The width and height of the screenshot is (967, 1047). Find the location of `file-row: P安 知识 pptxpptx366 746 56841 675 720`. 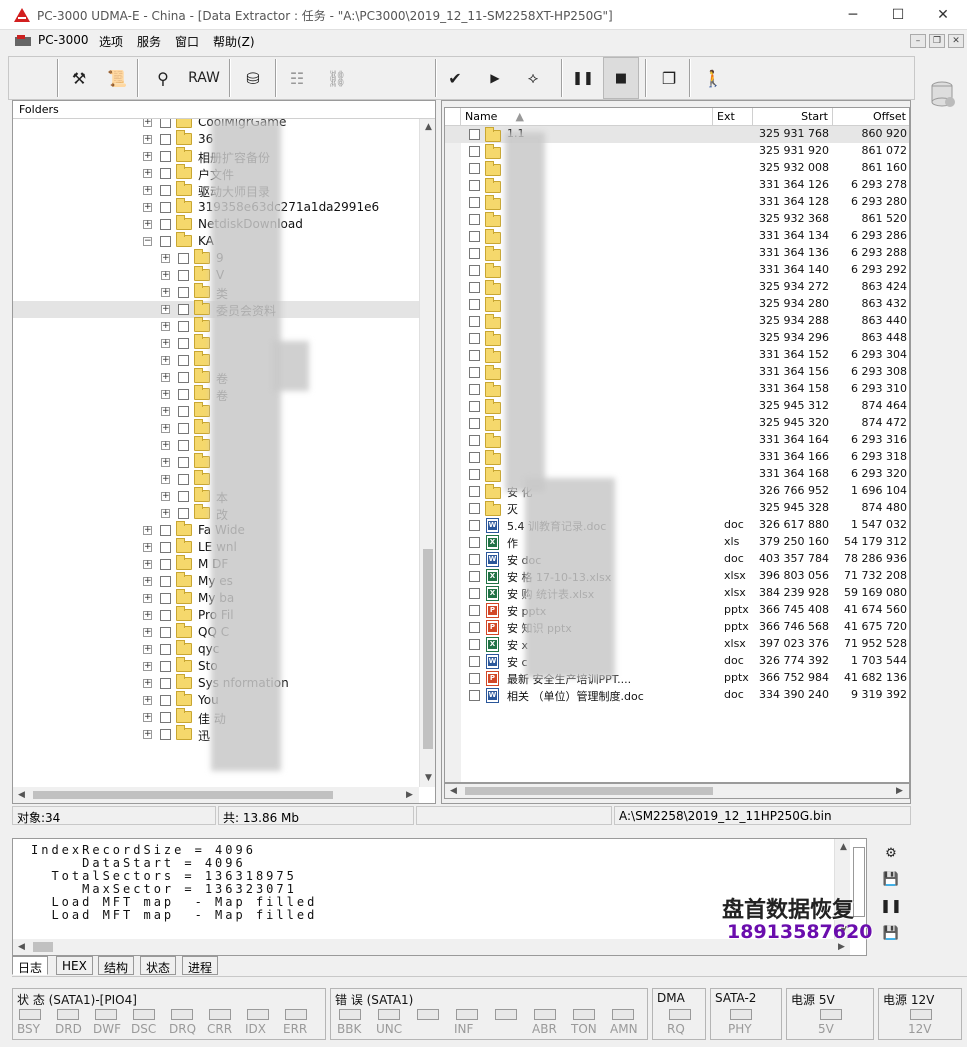

file-row: P安 知识 pptxpptx366 746 56841 675 720 is located at coordinates (677, 627).